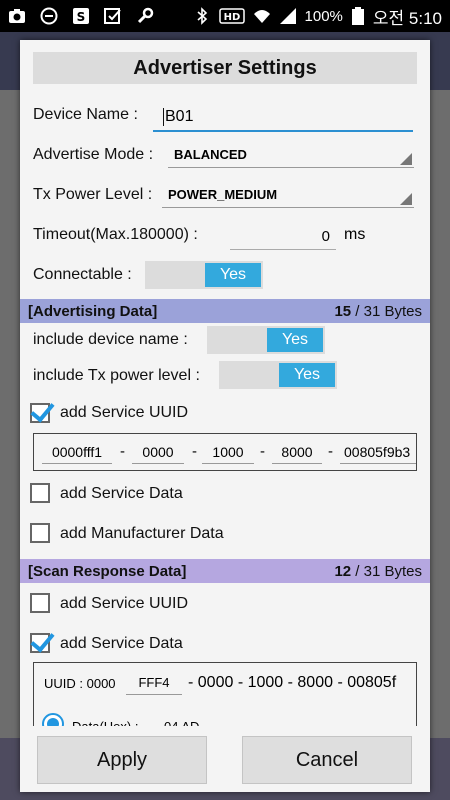 This screenshot has height=800, width=450. I want to click on scan-add-service-uuid-label: add Service UUID, so click(124, 603).